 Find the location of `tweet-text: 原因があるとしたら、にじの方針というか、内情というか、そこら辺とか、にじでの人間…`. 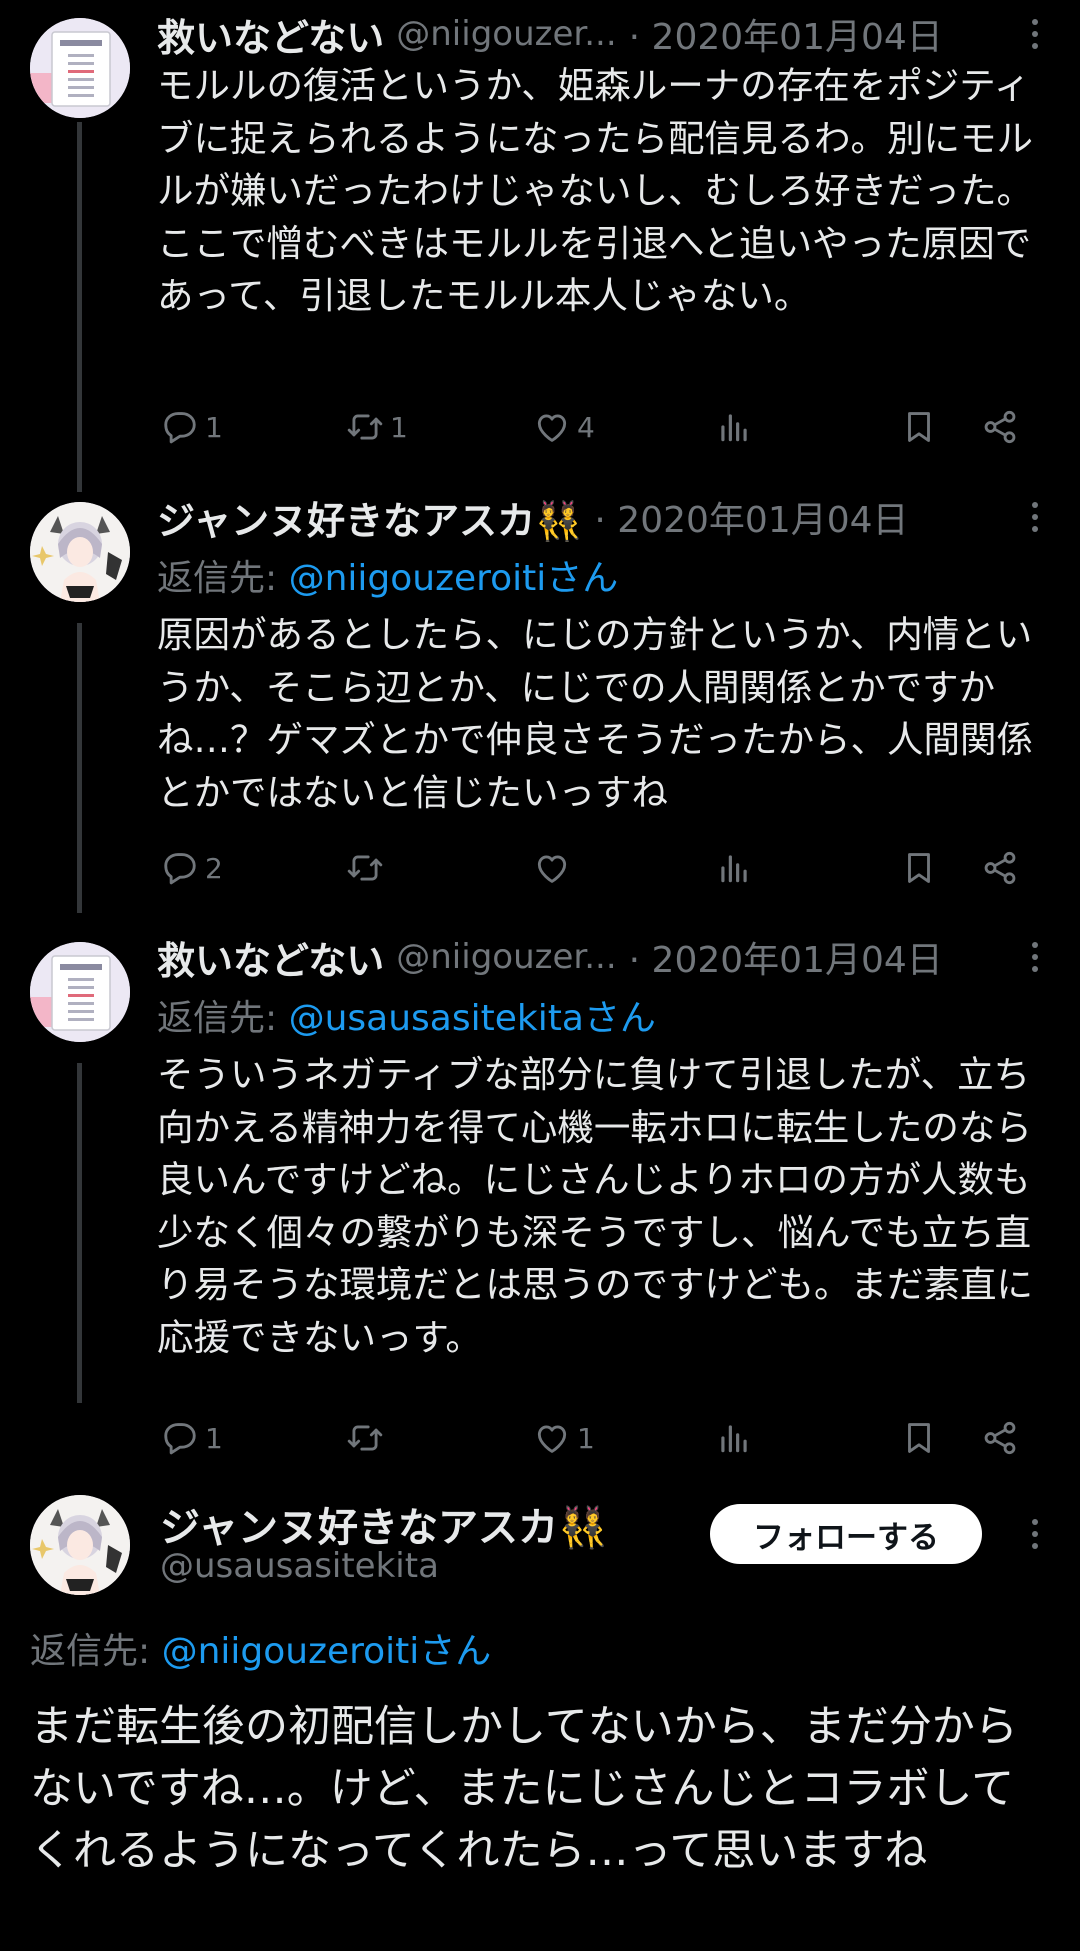

tweet-text: 原因があるとしたら、にじの方針というか、内情というか、そこら辺とか、にじでの人間… is located at coordinates (595, 713).